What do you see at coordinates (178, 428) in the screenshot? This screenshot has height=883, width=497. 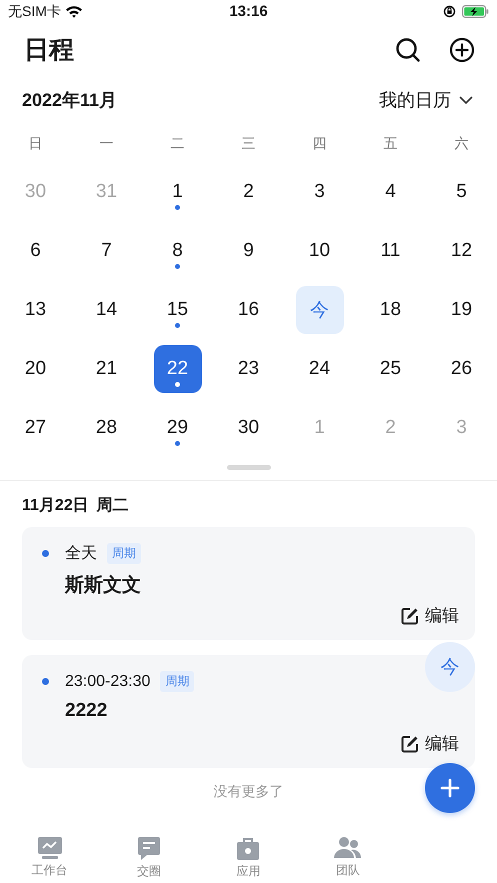 I see `day-button: 29` at bounding box center [178, 428].